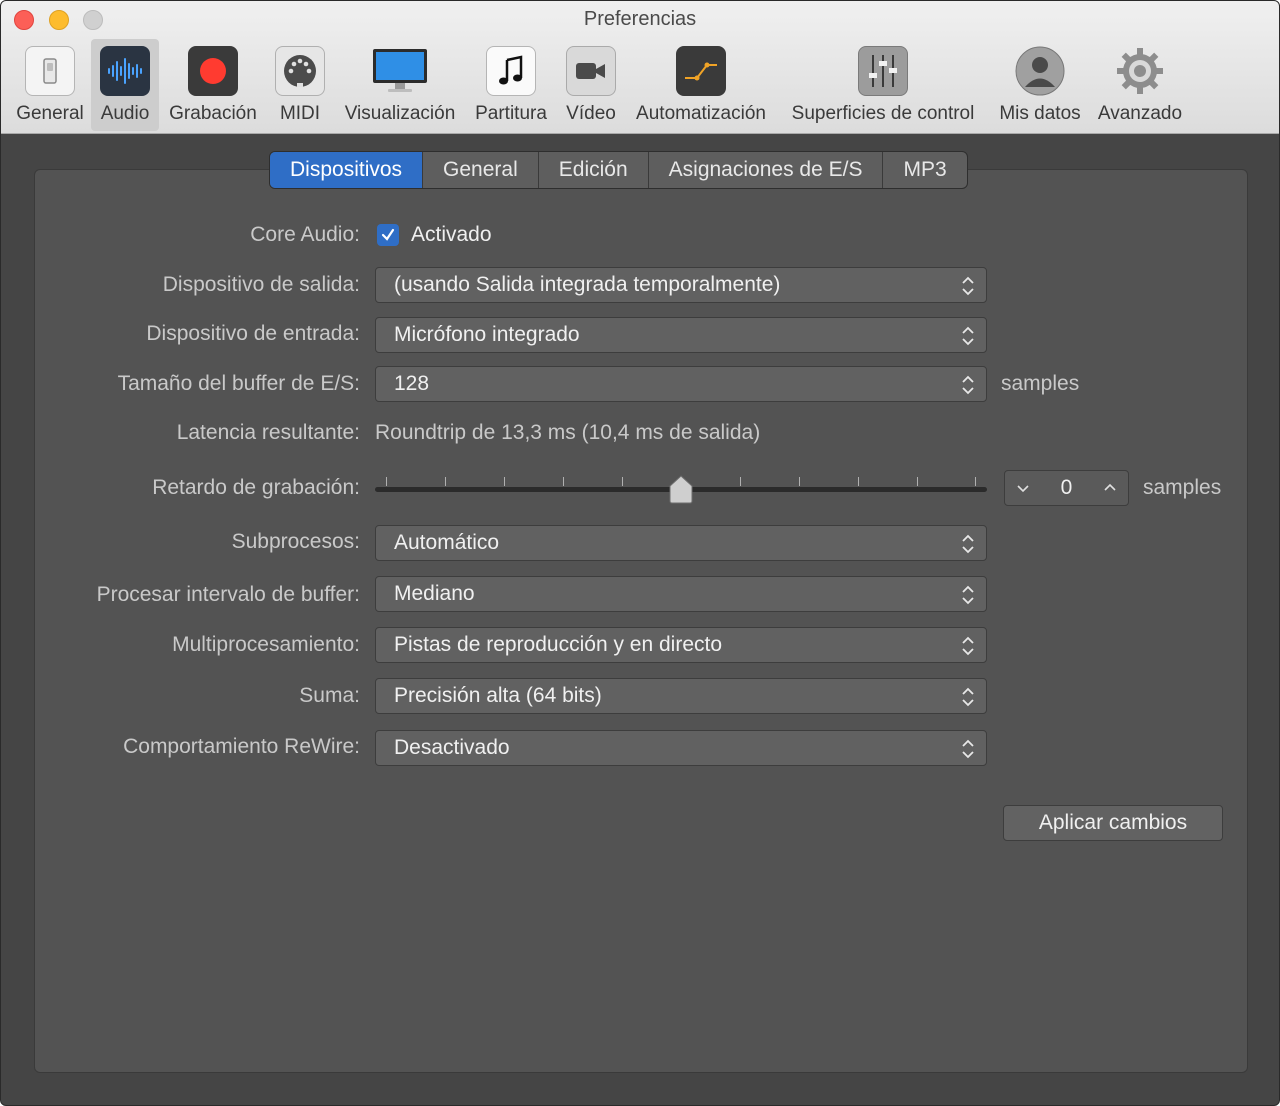 This screenshot has height=1106, width=1280. I want to click on input-device-value: Micrófono integrado, so click(487, 334).